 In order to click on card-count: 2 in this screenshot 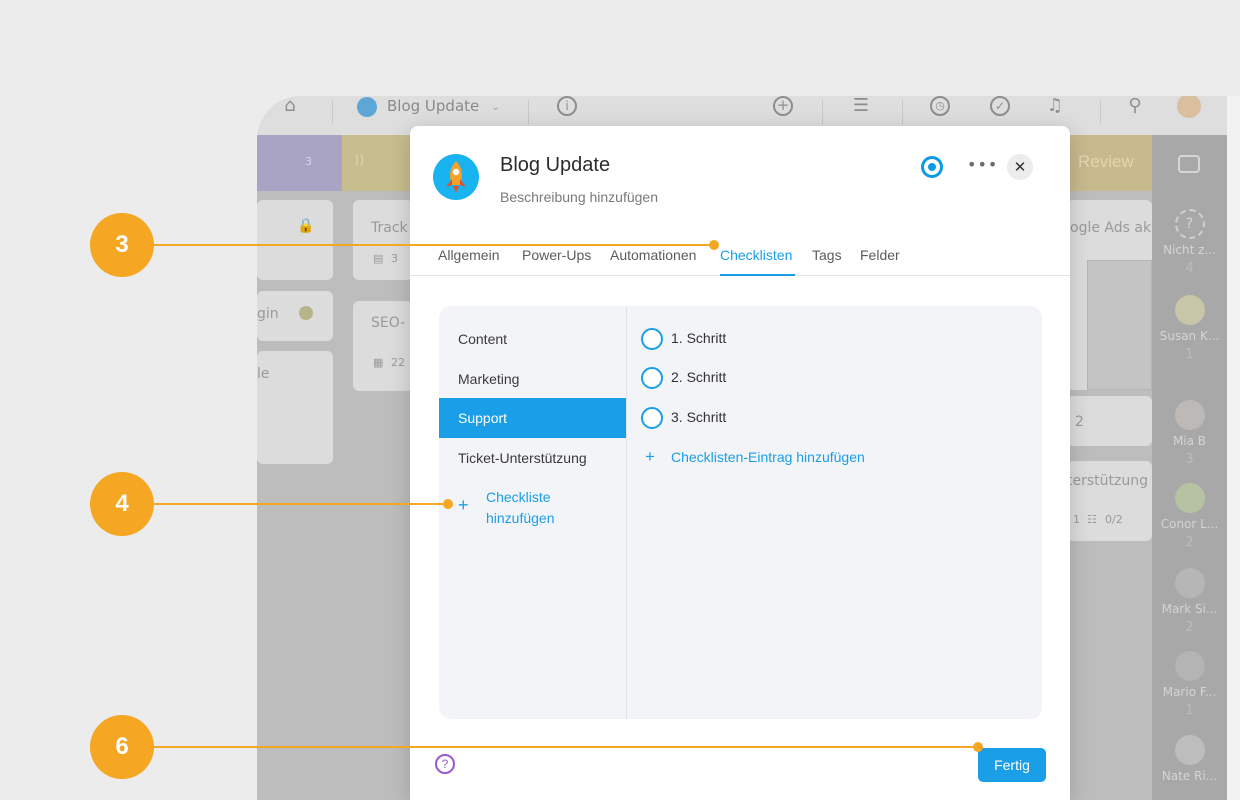, I will do `click(1079, 422)`.